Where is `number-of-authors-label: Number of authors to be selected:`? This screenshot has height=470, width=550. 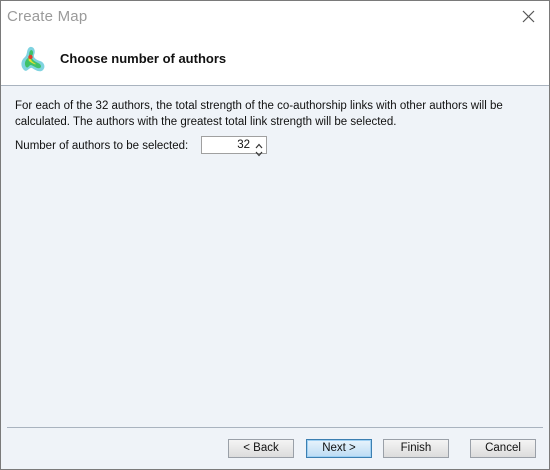
number-of-authors-label: Number of authors to be selected: is located at coordinates (102, 146).